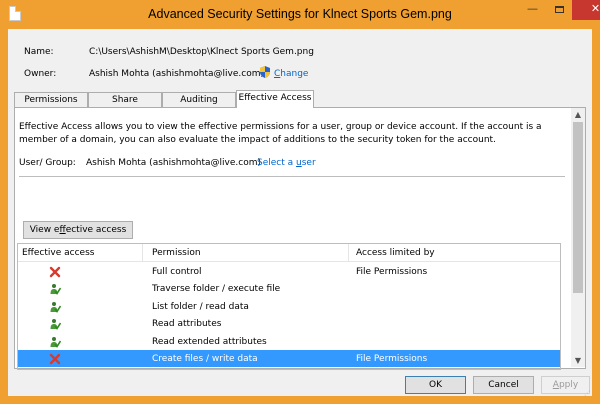 This screenshot has width=600, height=404. Describe the element at coordinates (216, 289) in the screenshot. I see `permission-cell: Traverse folder / execute file` at that location.